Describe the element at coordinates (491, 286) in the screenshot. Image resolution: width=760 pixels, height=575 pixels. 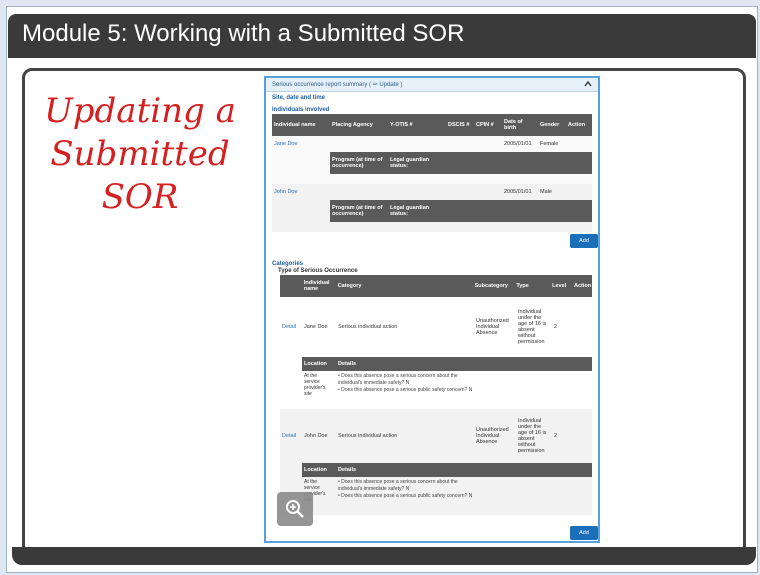
I see `col-subcategory: Subcategory` at that location.